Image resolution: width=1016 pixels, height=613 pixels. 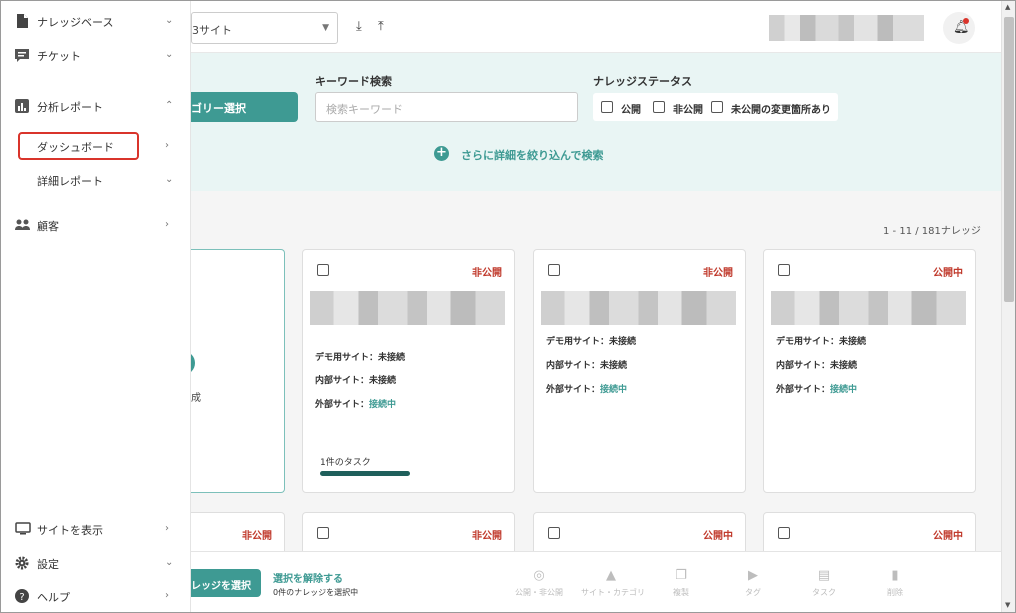 I want to click on external-site-status: 外部サイト：接続中, so click(x=816, y=388).